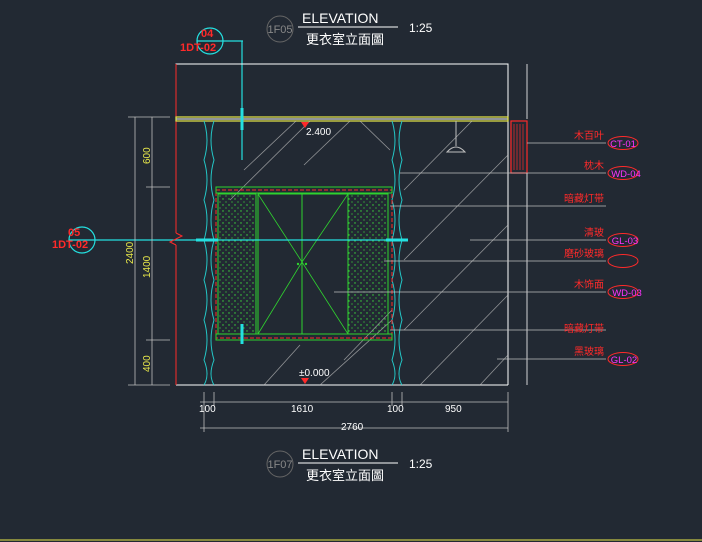  What do you see at coordinates (368, 264) in the screenshot?
I see `frosted-panel-right` at bounding box center [368, 264].